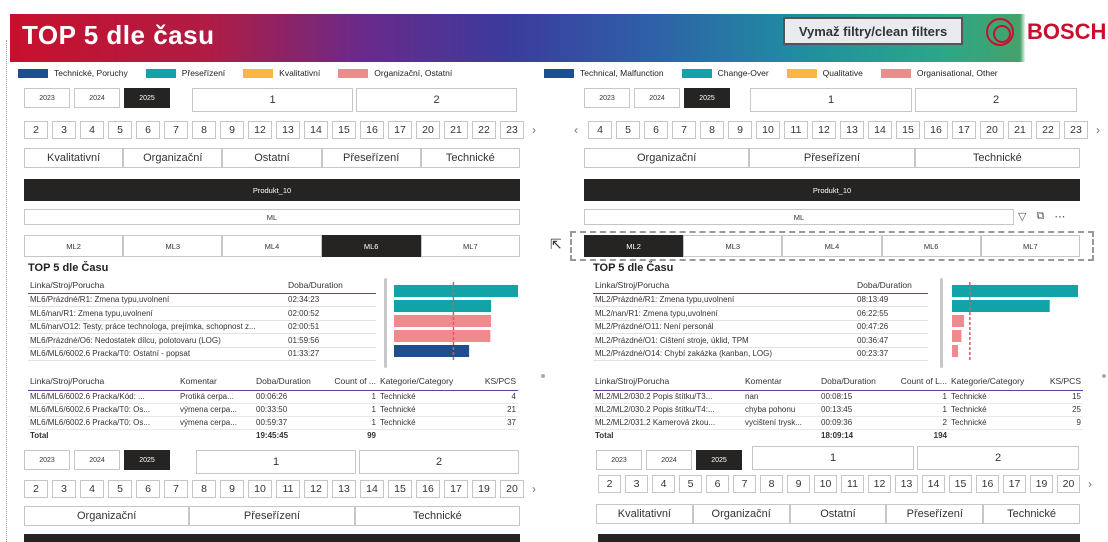 This screenshot has height=542, width=1108. What do you see at coordinates (272, 246) in the screenshot?
I see `line-tab-ml4: ML4` at bounding box center [272, 246].